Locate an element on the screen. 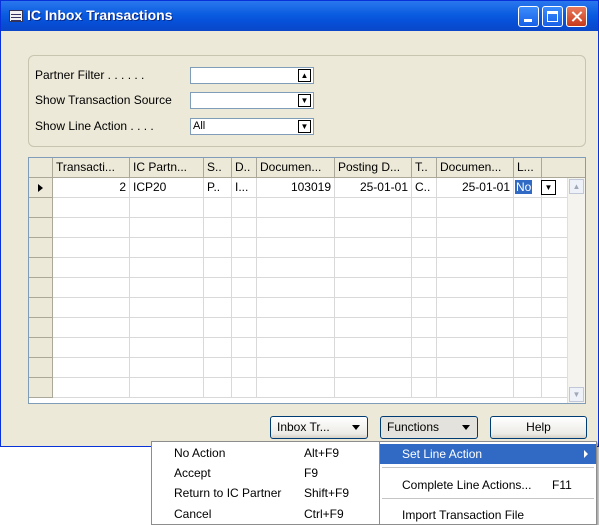  cell-document-date: 25-01-01 is located at coordinates (475, 188).